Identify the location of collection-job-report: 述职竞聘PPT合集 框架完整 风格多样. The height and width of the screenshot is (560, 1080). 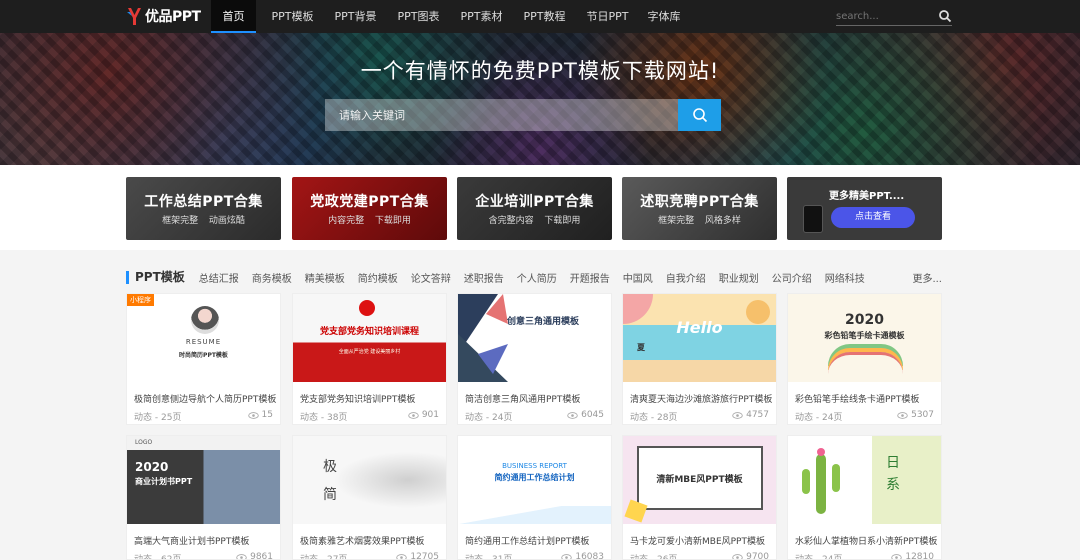
(699, 208).